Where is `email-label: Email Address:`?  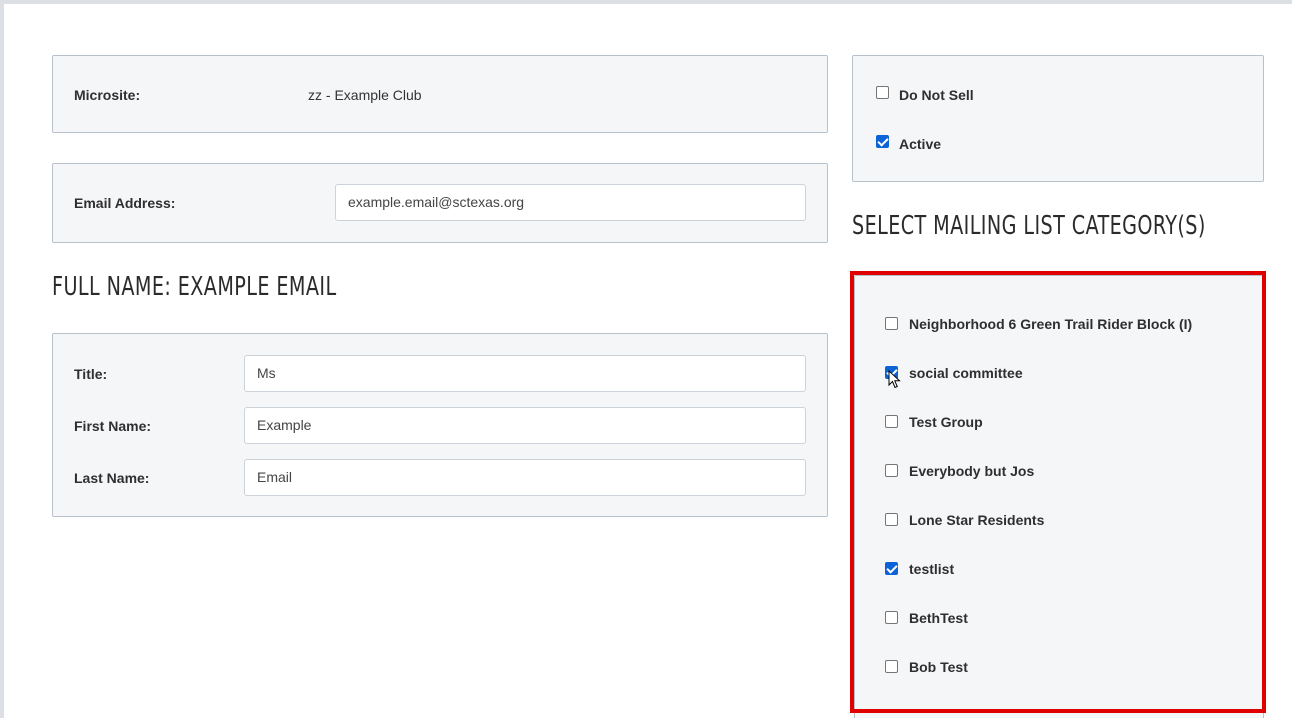
email-label: Email Address: is located at coordinates (125, 203).